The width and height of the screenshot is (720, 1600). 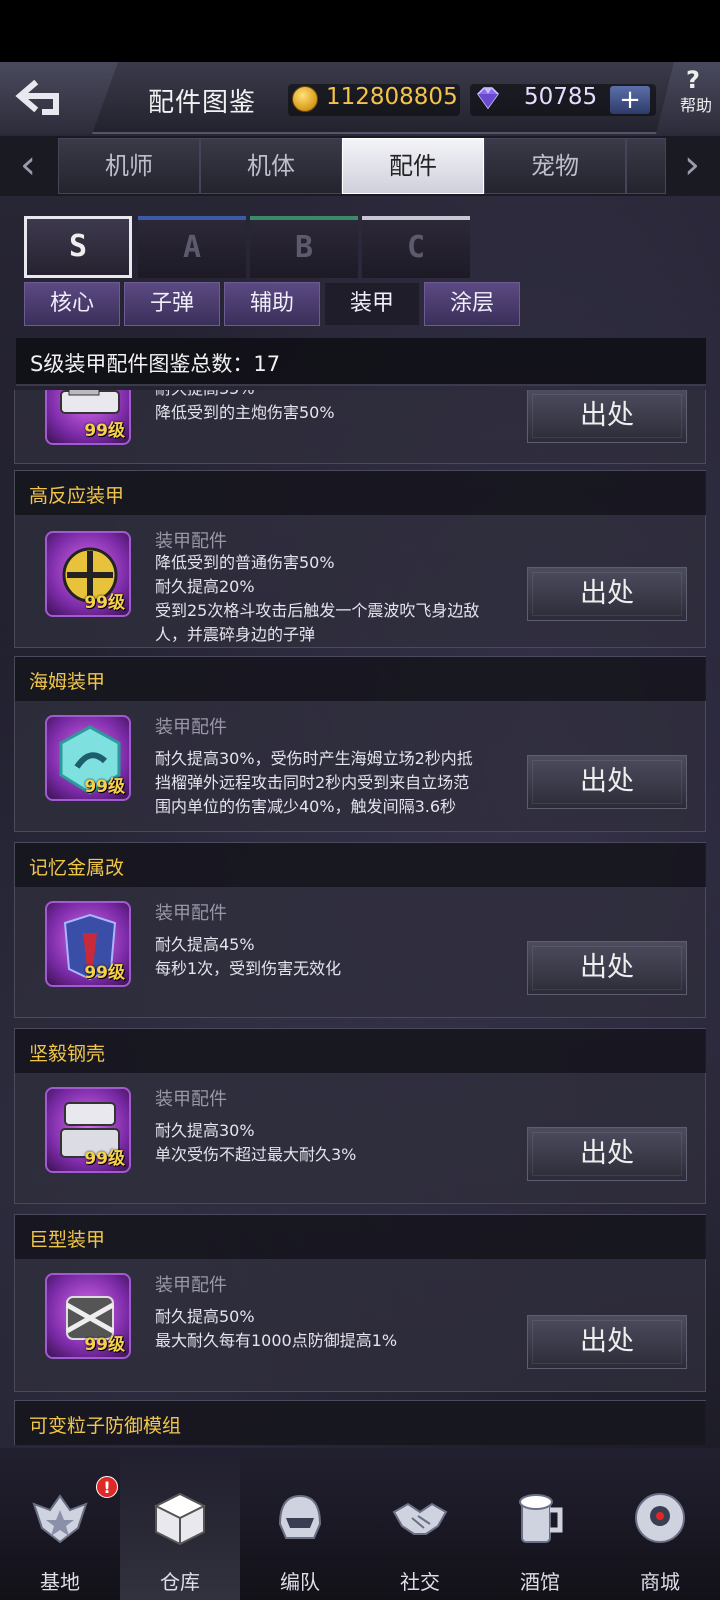 I want to click on add-gems-button: +, so click(x=630, y=100).